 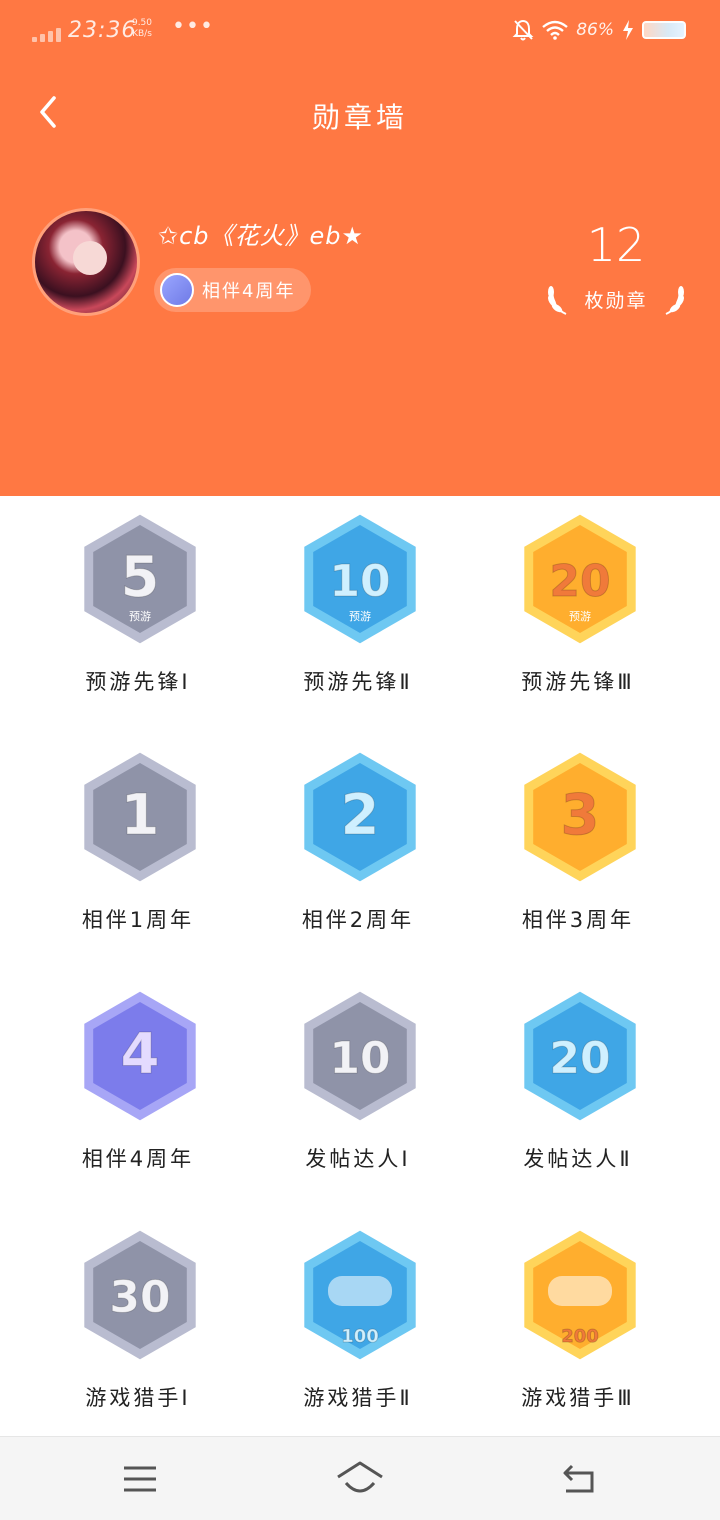 I want to click on badge-number: 2, so click(x=360, y=815).